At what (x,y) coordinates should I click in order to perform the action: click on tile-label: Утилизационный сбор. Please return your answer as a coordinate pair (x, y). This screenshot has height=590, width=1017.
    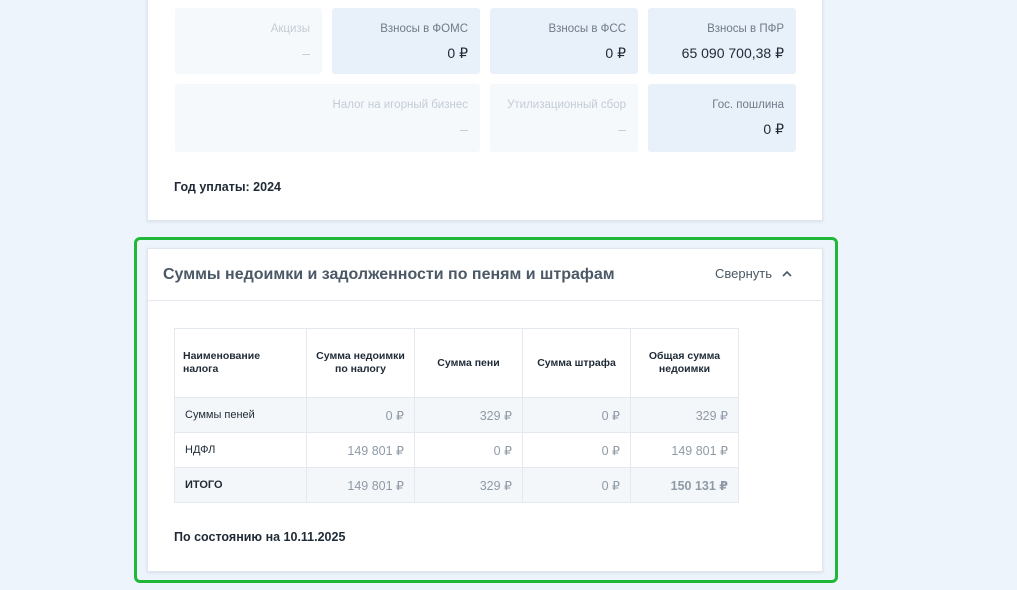
    Looking at the image, I should click on (566, 105).